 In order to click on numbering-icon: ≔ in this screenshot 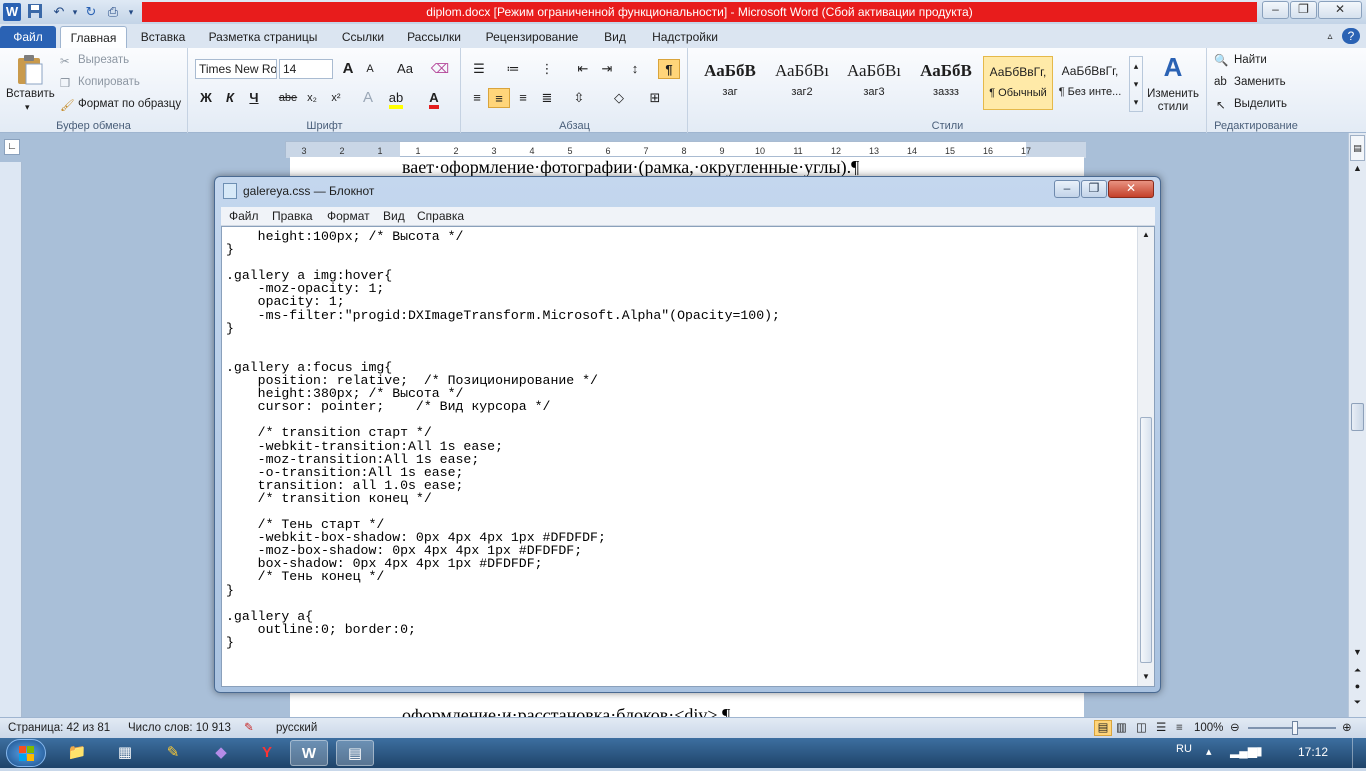, I will do `click(513, 69)`.